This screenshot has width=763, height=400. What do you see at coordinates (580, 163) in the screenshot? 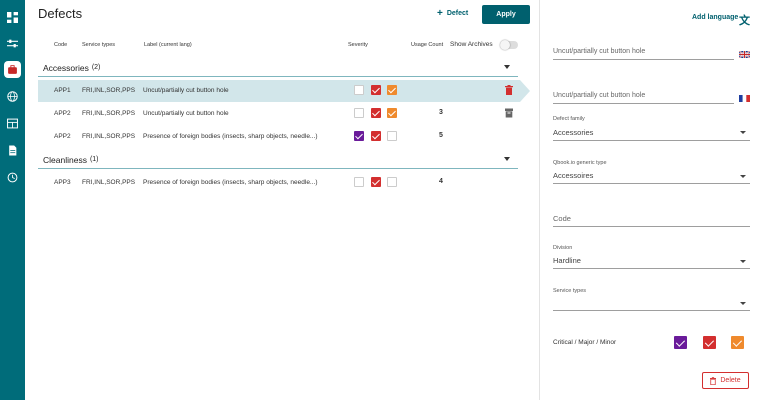
I see `qbook-type-label: Qbook.io generic type` at bounding box center [580, 163].